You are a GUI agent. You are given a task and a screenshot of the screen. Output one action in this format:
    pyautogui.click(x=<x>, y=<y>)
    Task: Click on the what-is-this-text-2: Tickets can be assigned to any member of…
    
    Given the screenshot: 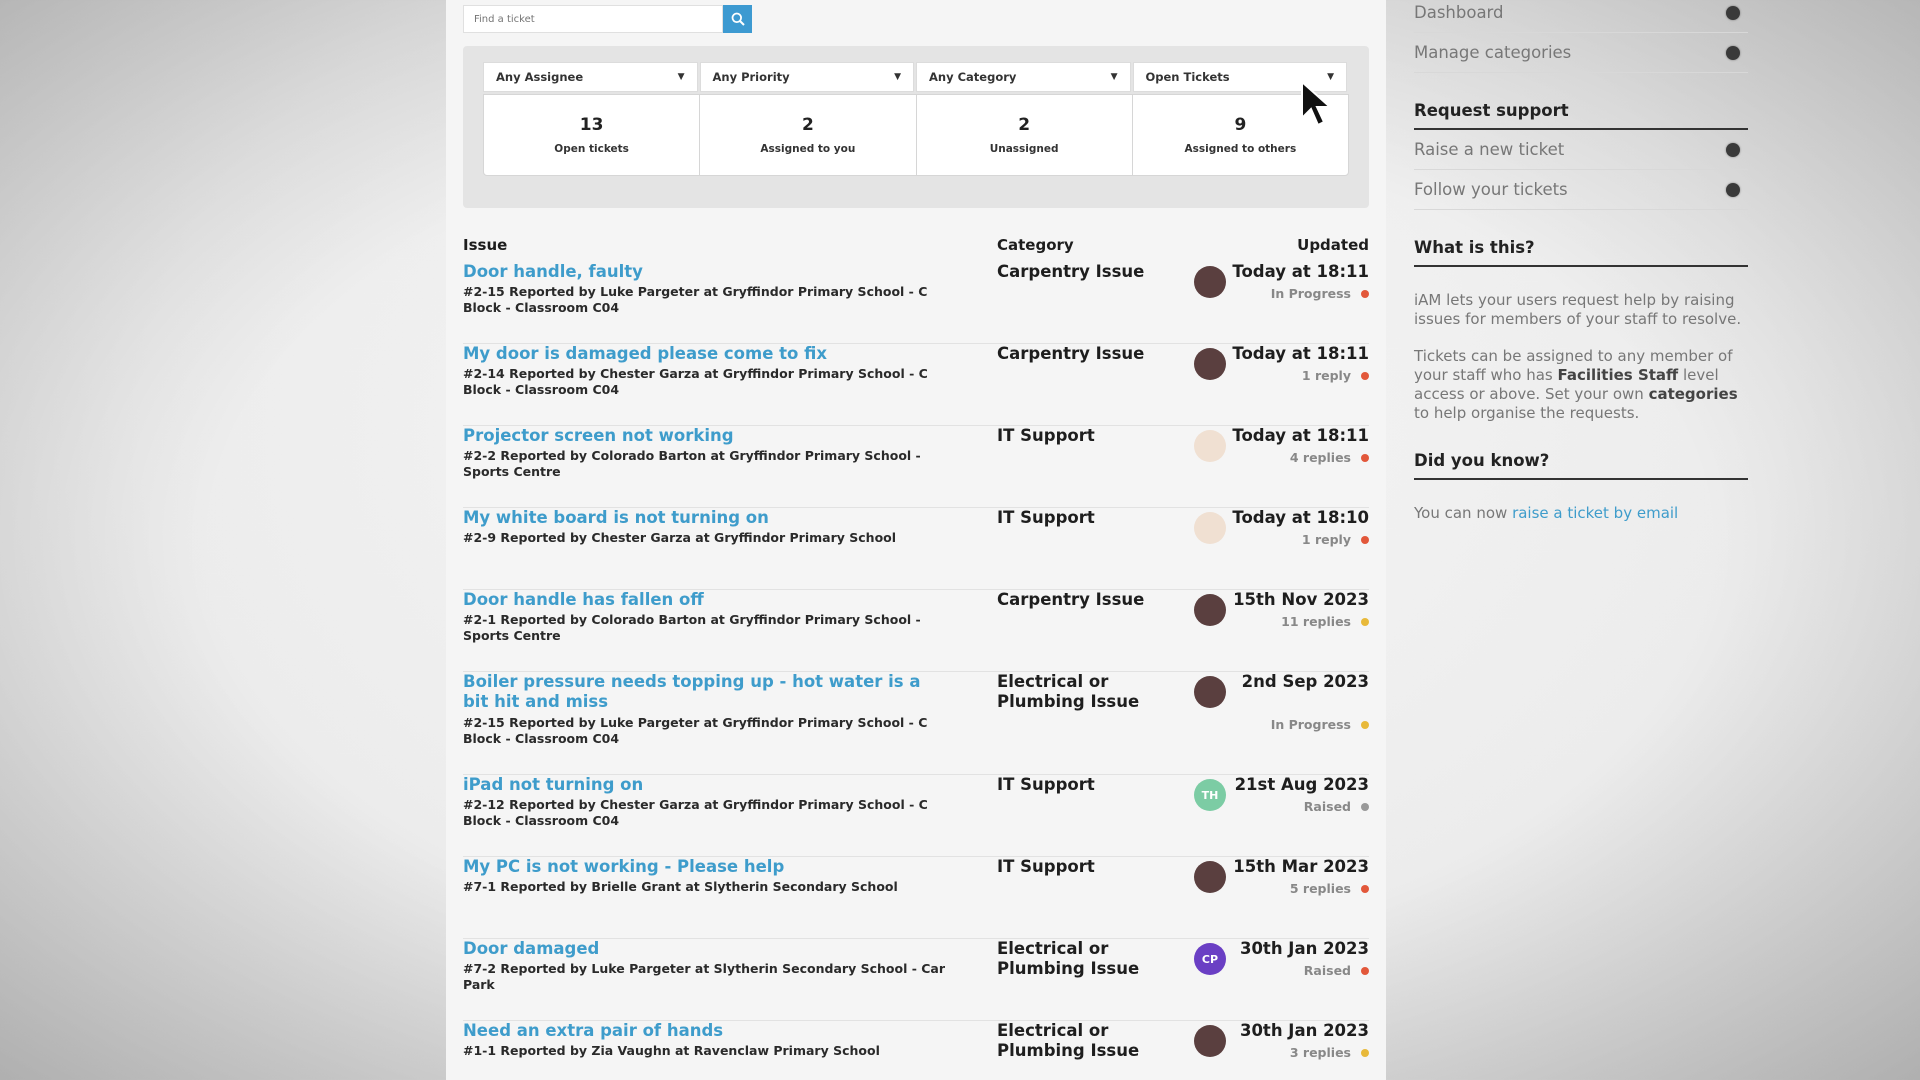 What is the action you would take?
    pyautogui.click(x=1581, y=385)
    